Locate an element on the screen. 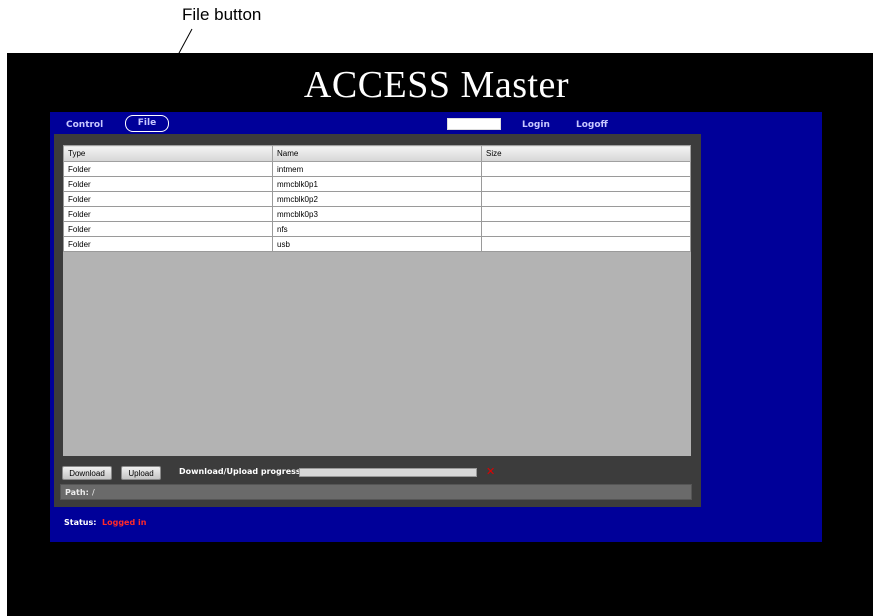  table-row: Folder mmcblk0p2 is located at coordinates (377, 199).